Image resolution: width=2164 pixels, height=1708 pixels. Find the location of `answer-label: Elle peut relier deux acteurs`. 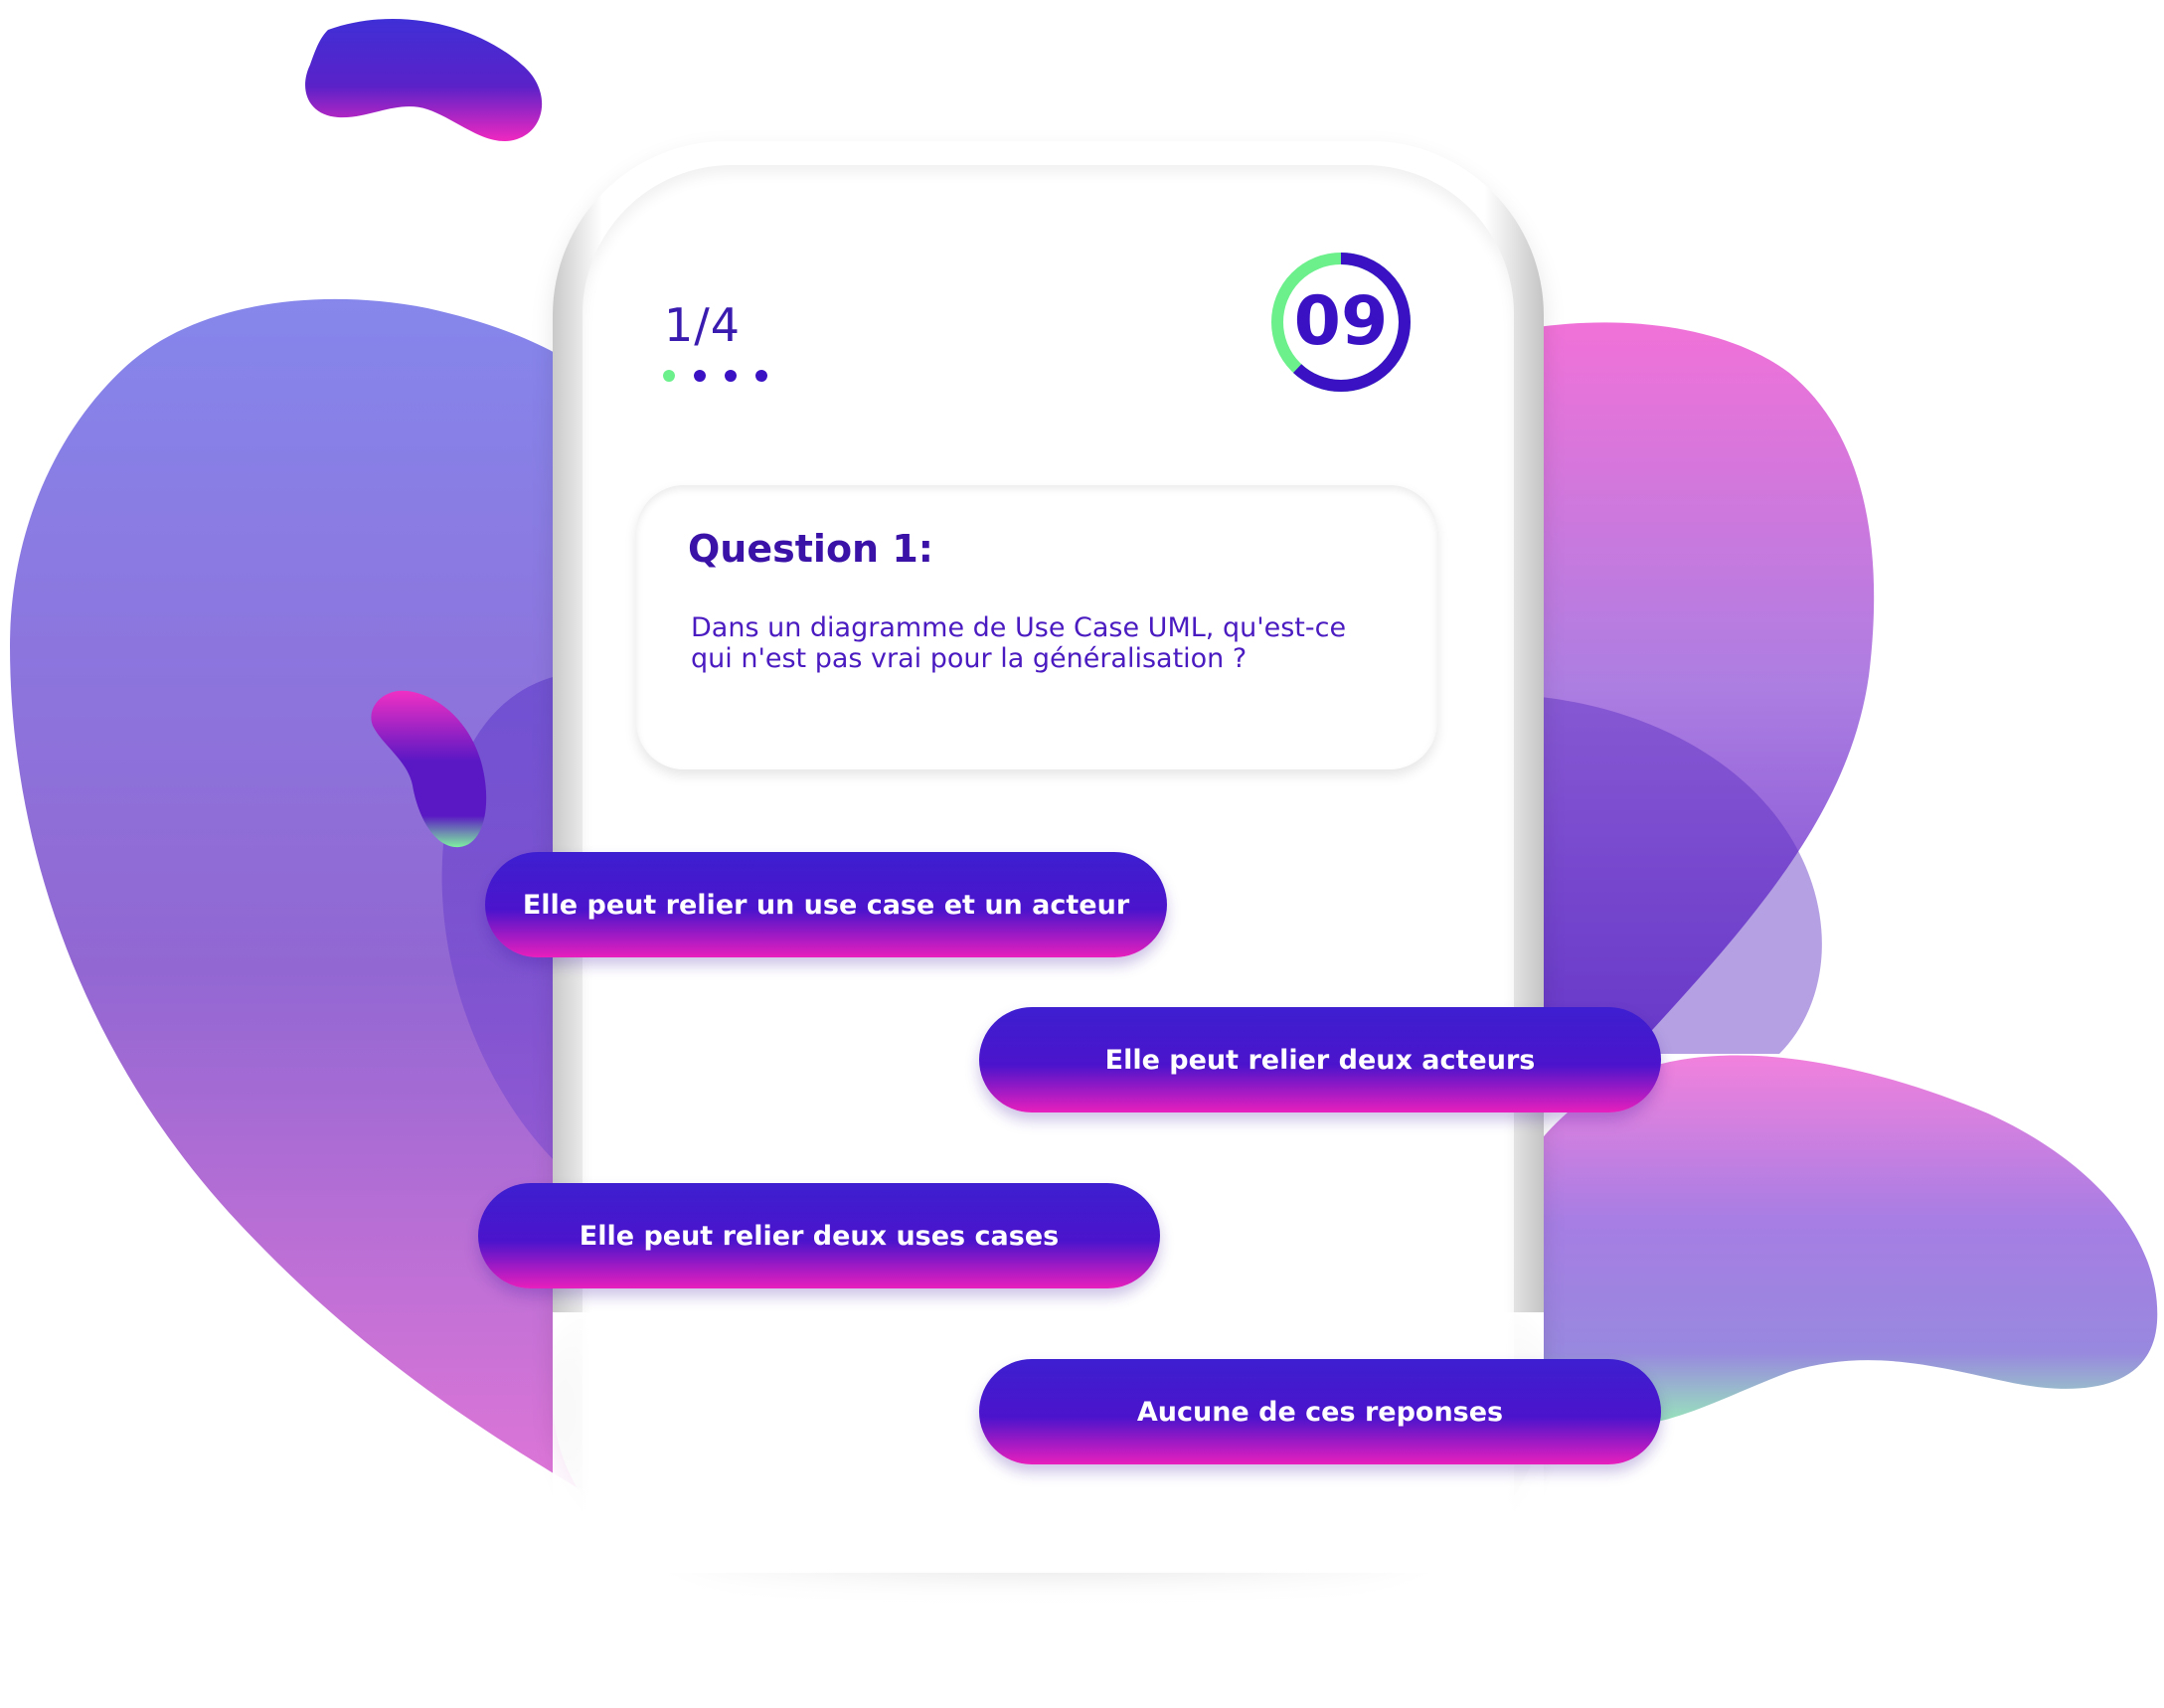

answer-label: Elle peut relier deux acteurs is located at coordinates (1320, 1060).